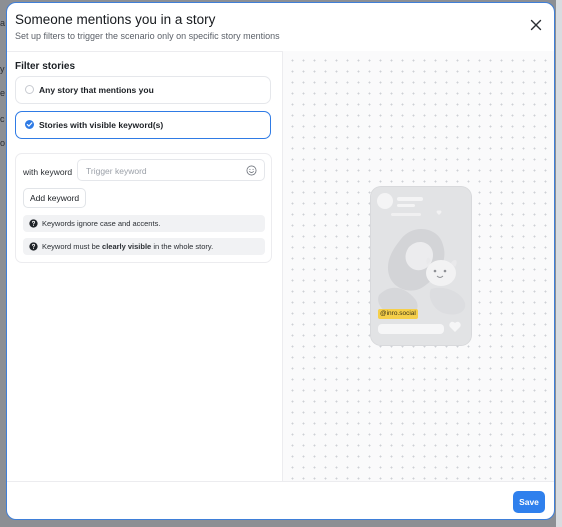  Describe the element at coordinates (559, 263) in the screenshot. I see `background-strip` at that location.